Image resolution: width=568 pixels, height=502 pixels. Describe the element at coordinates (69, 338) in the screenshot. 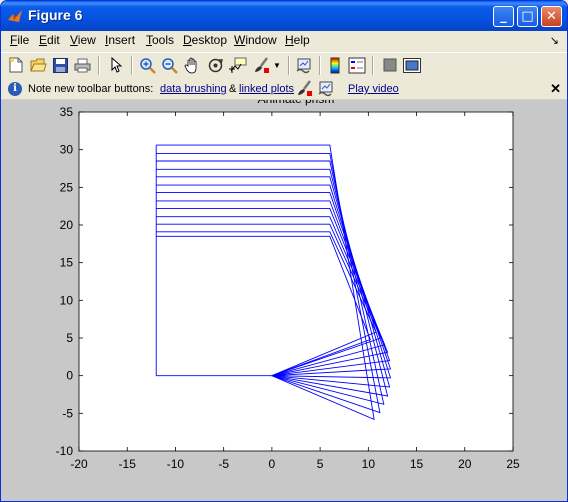

I see `y-tick-label: 5` at that location.